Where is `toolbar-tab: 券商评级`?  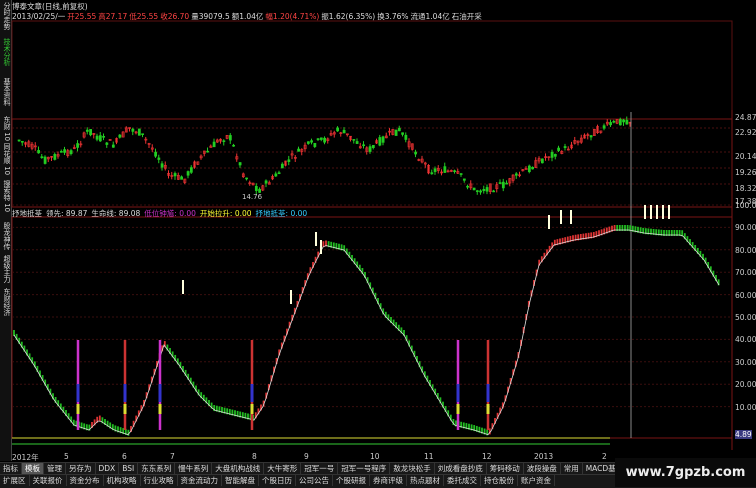 toolbar-tab: 券商评级 is located at coordinates (388, 480).